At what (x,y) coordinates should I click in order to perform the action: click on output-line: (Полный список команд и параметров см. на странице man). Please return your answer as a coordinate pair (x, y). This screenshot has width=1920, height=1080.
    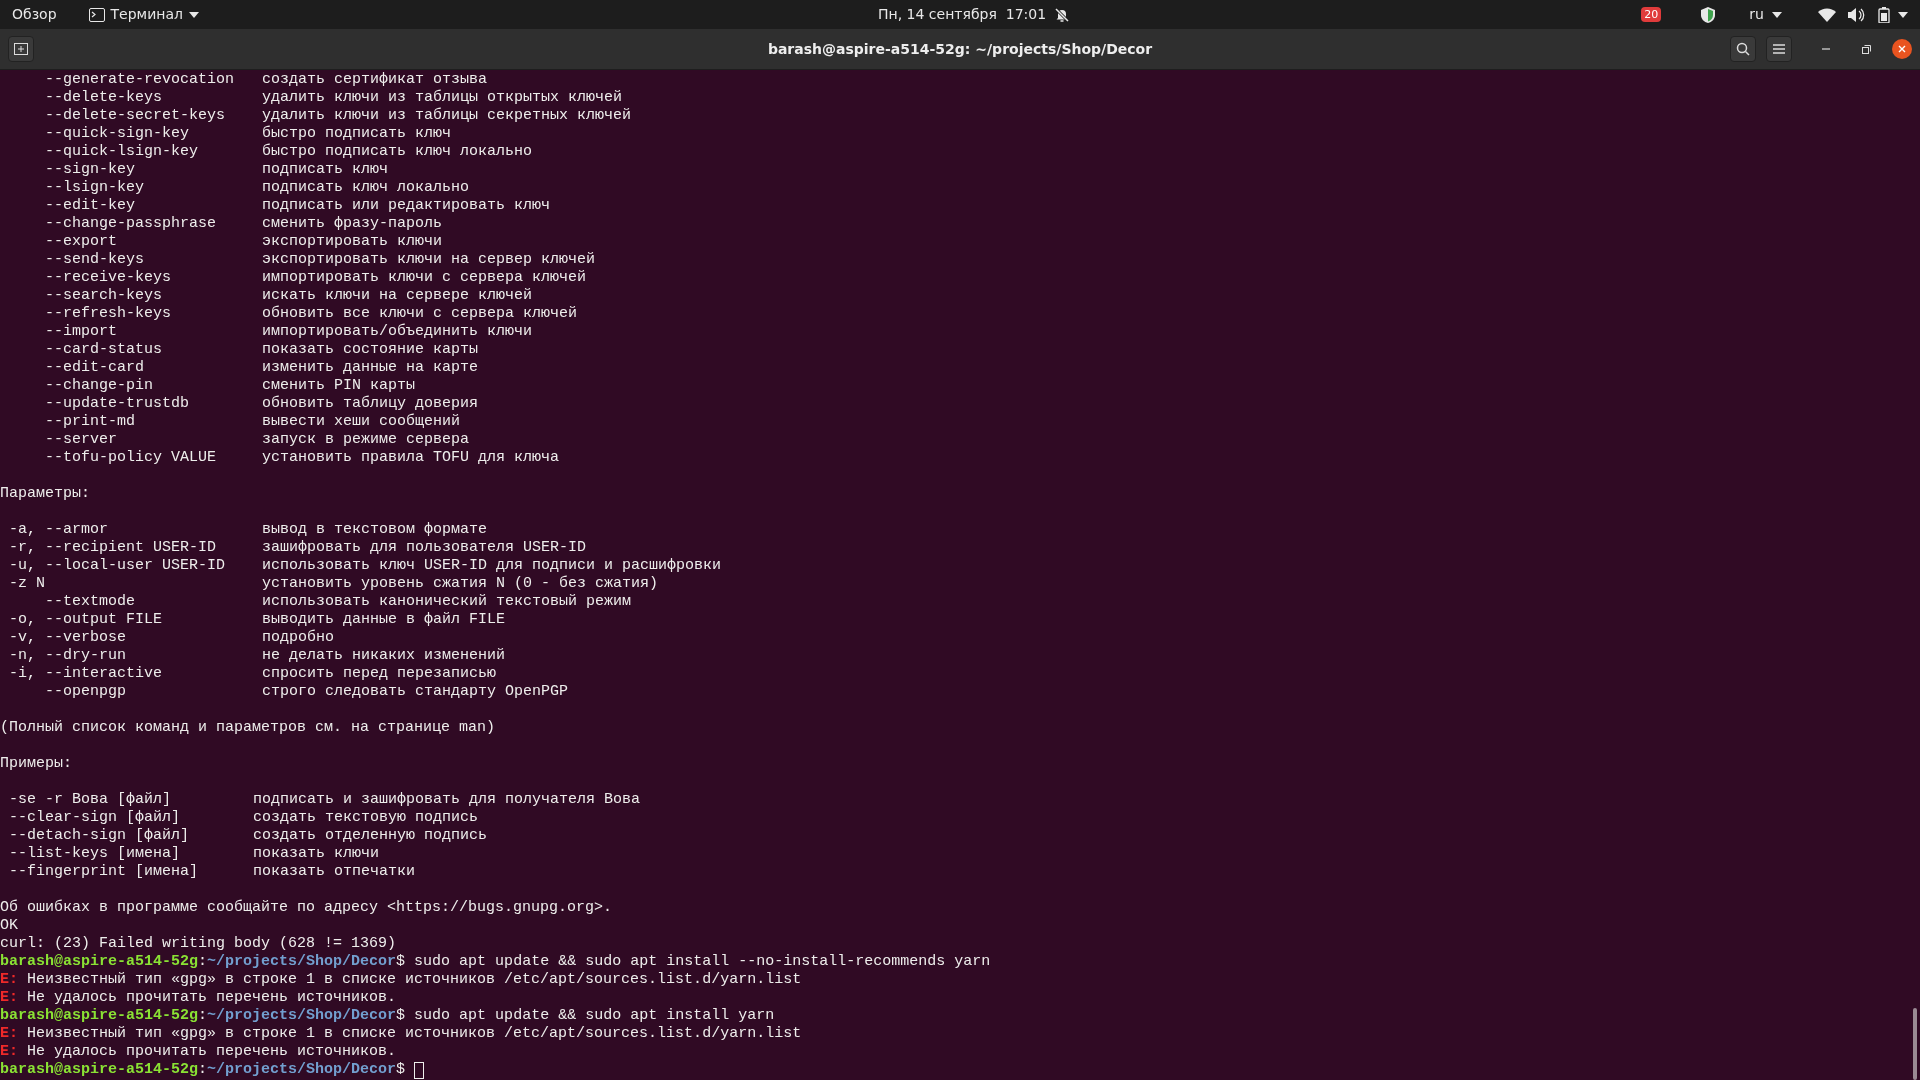
    Looking at the image, I should click on (248, 728).